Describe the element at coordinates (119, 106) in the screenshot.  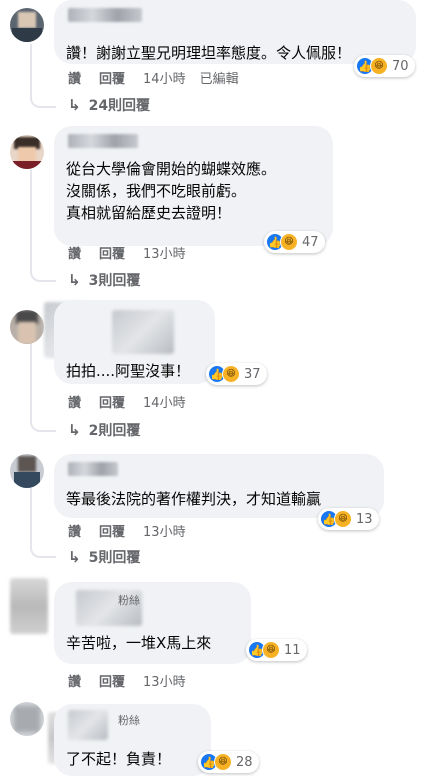
I see `replies-count: 24則回覆` at that location.